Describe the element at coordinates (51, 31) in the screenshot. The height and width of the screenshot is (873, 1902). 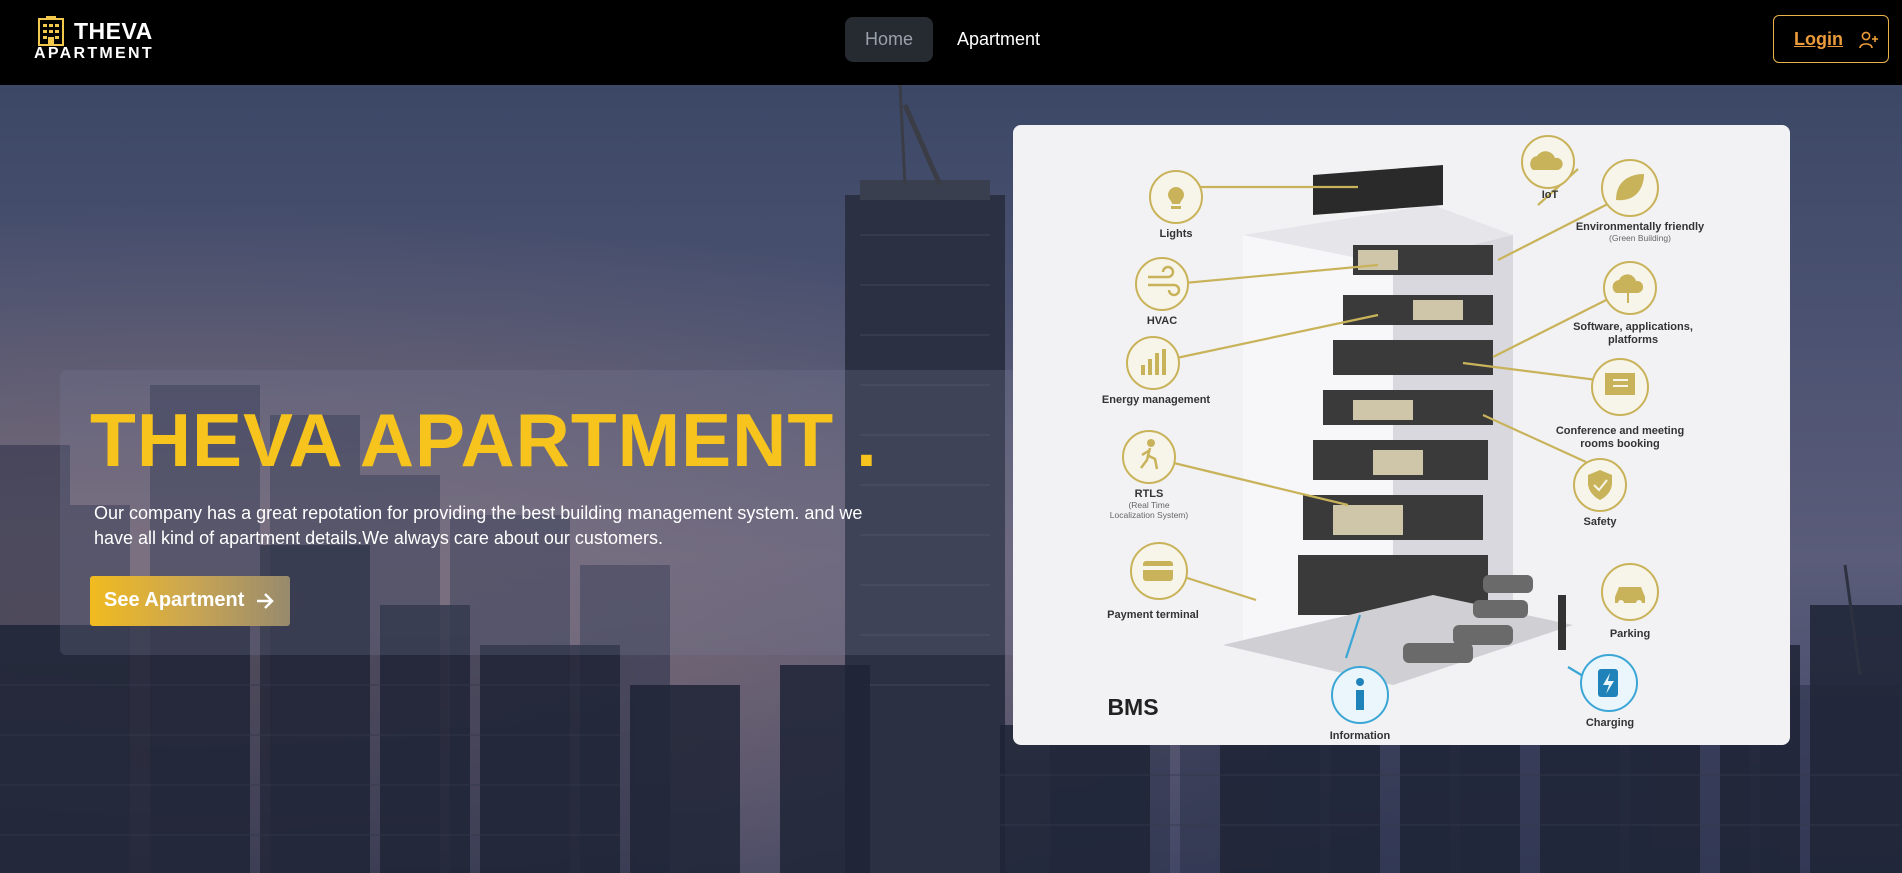
I see `building-icon` at that location.